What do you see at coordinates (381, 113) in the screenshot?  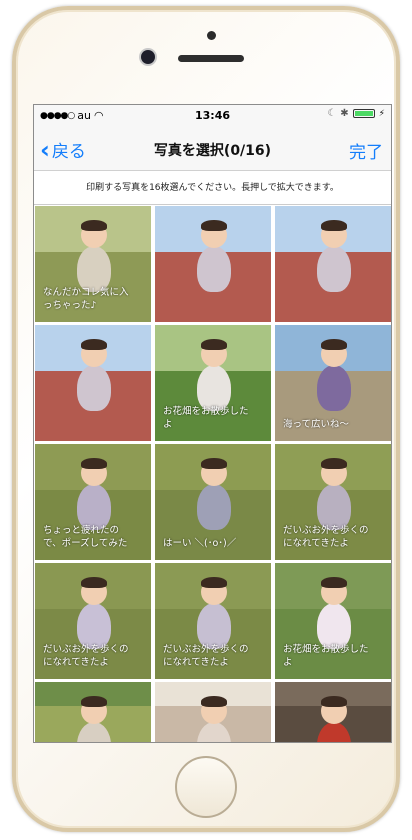 I see `charging-icon: ⚡` at bounding box center [381, 113].